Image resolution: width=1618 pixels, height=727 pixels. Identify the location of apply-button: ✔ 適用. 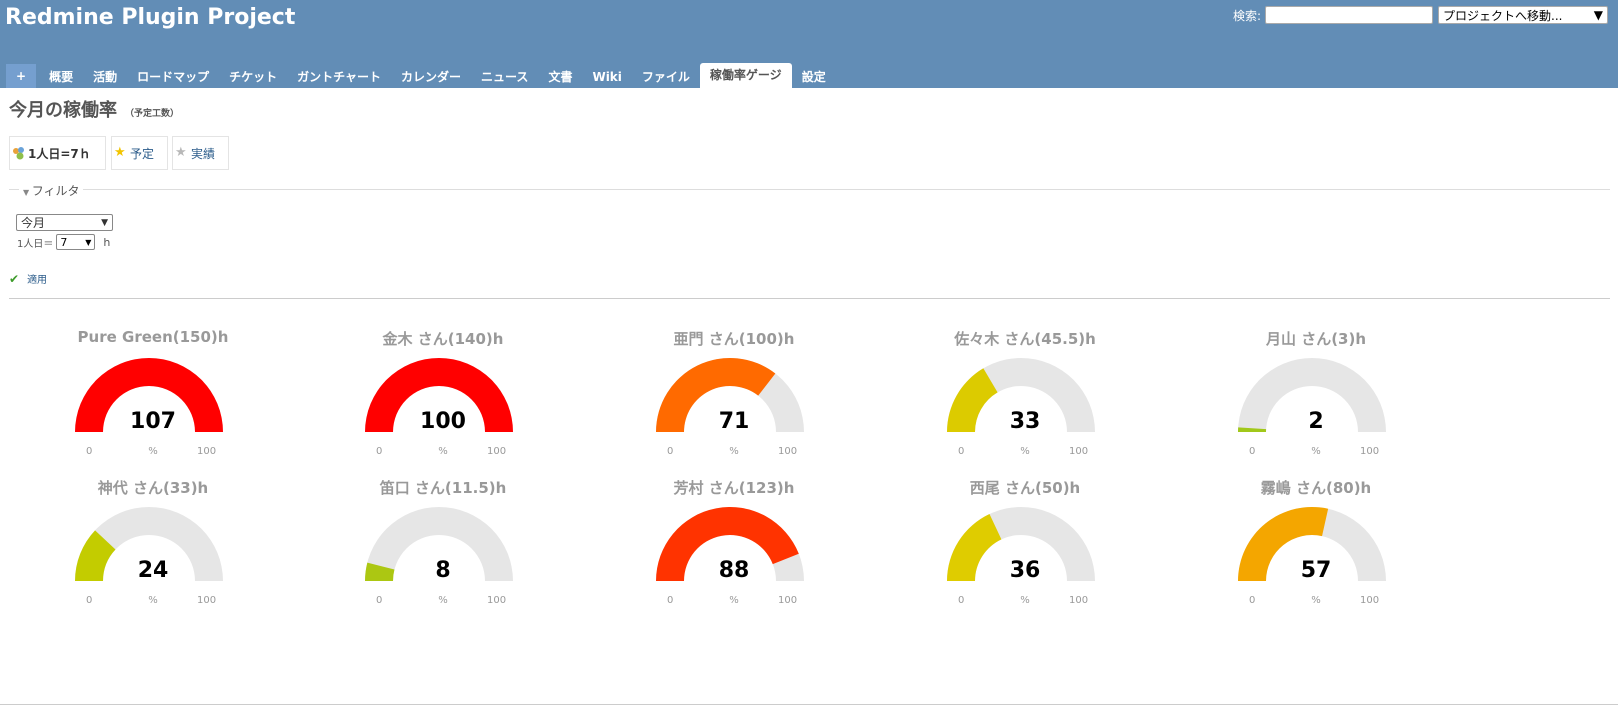
(28, 279).